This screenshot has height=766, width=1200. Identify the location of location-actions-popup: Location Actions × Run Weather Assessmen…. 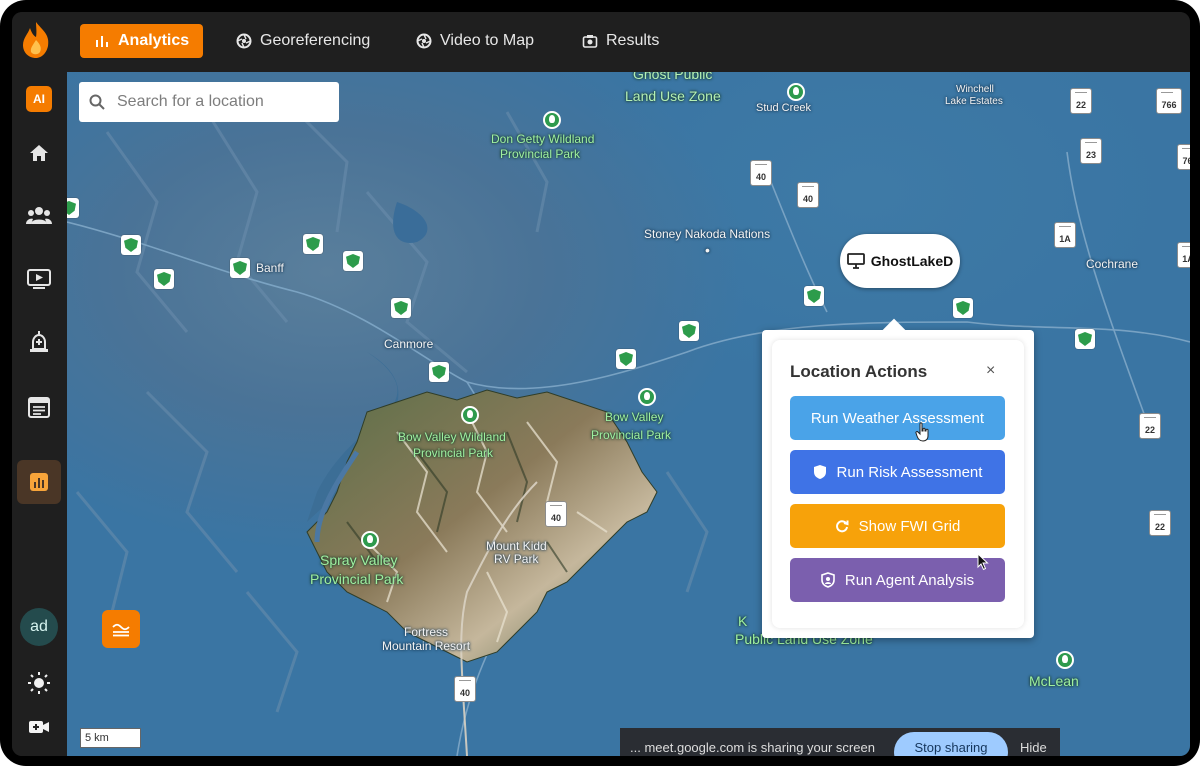
(898, 484).